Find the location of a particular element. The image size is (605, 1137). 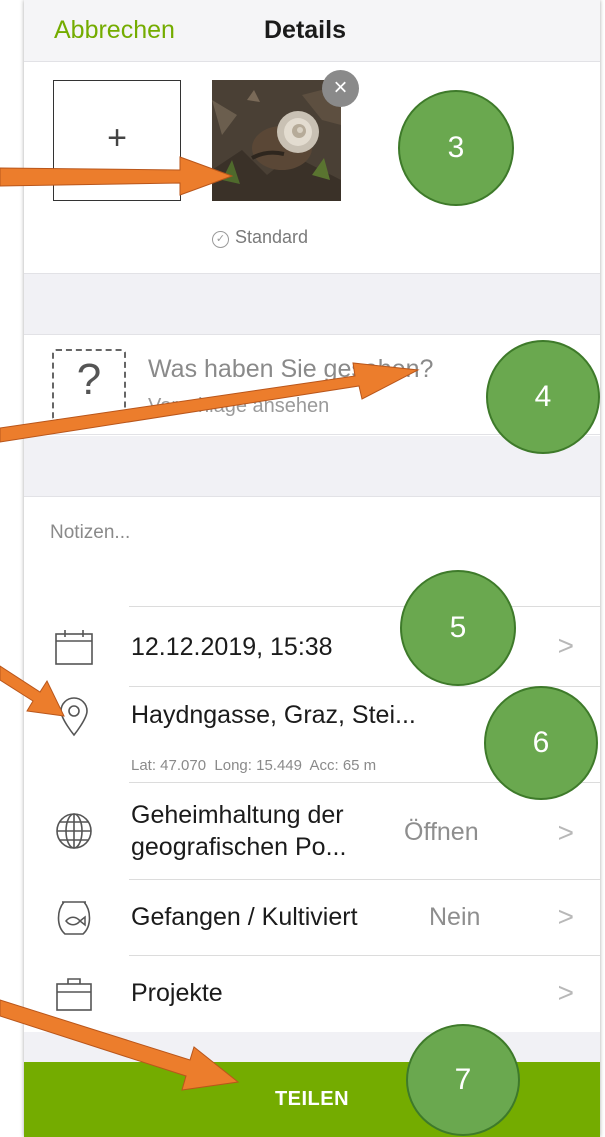

globe-icon is located at coordinates (74, 831).